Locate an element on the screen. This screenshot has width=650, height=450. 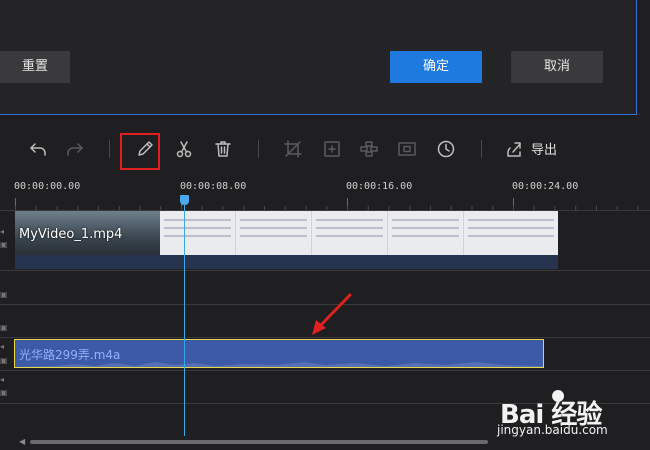
ok-button: 确定 is located at coordinates (436, 67).